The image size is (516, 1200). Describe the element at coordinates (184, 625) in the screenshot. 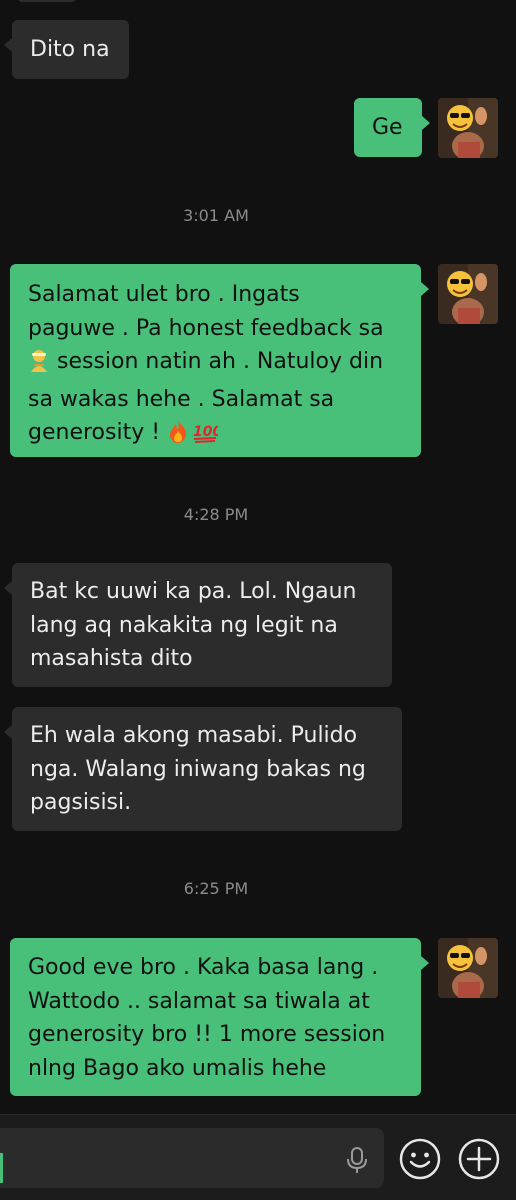

I see `message-line: lang aq nakakita ng legit na` at that location.